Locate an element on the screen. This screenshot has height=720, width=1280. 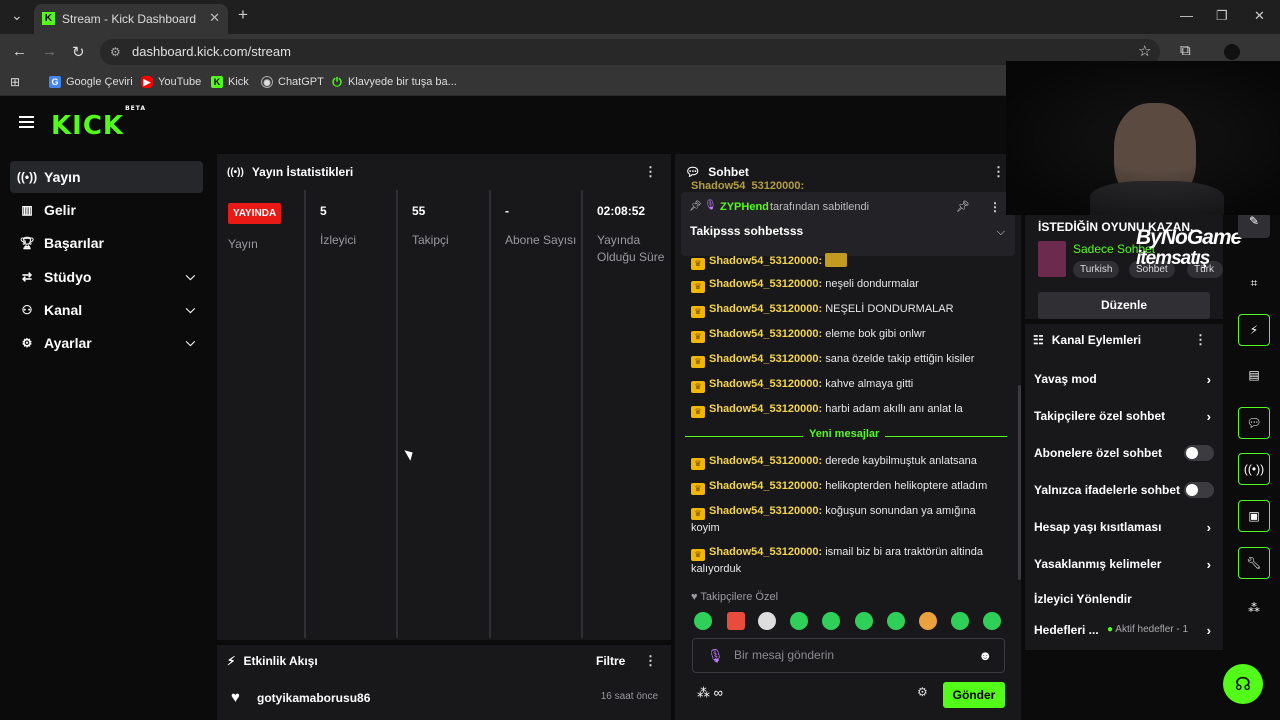
address-input: ⚙ dashboard.kick.com/stream is located at coordinates (630, 52).